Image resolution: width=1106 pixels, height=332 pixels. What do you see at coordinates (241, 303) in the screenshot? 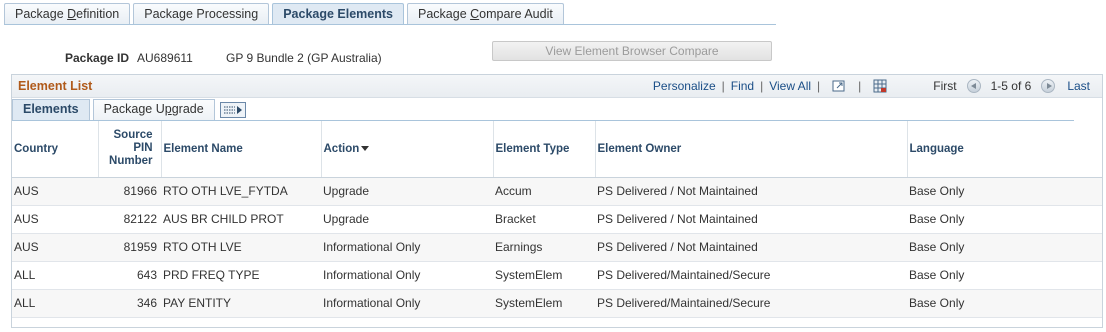
I see `cell-element-name: PAY ENTITY` at bounding box center [241, 303].